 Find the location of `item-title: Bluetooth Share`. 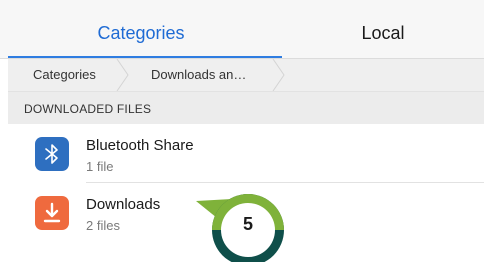

item-title: Bluetooth Share is located at coordinates (140, 145).